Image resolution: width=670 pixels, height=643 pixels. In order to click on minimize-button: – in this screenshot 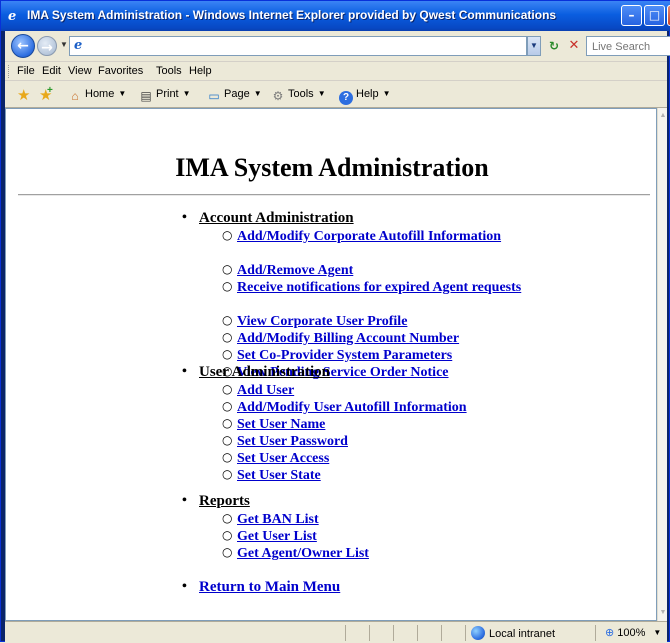, I will do `click(631, 15)`.